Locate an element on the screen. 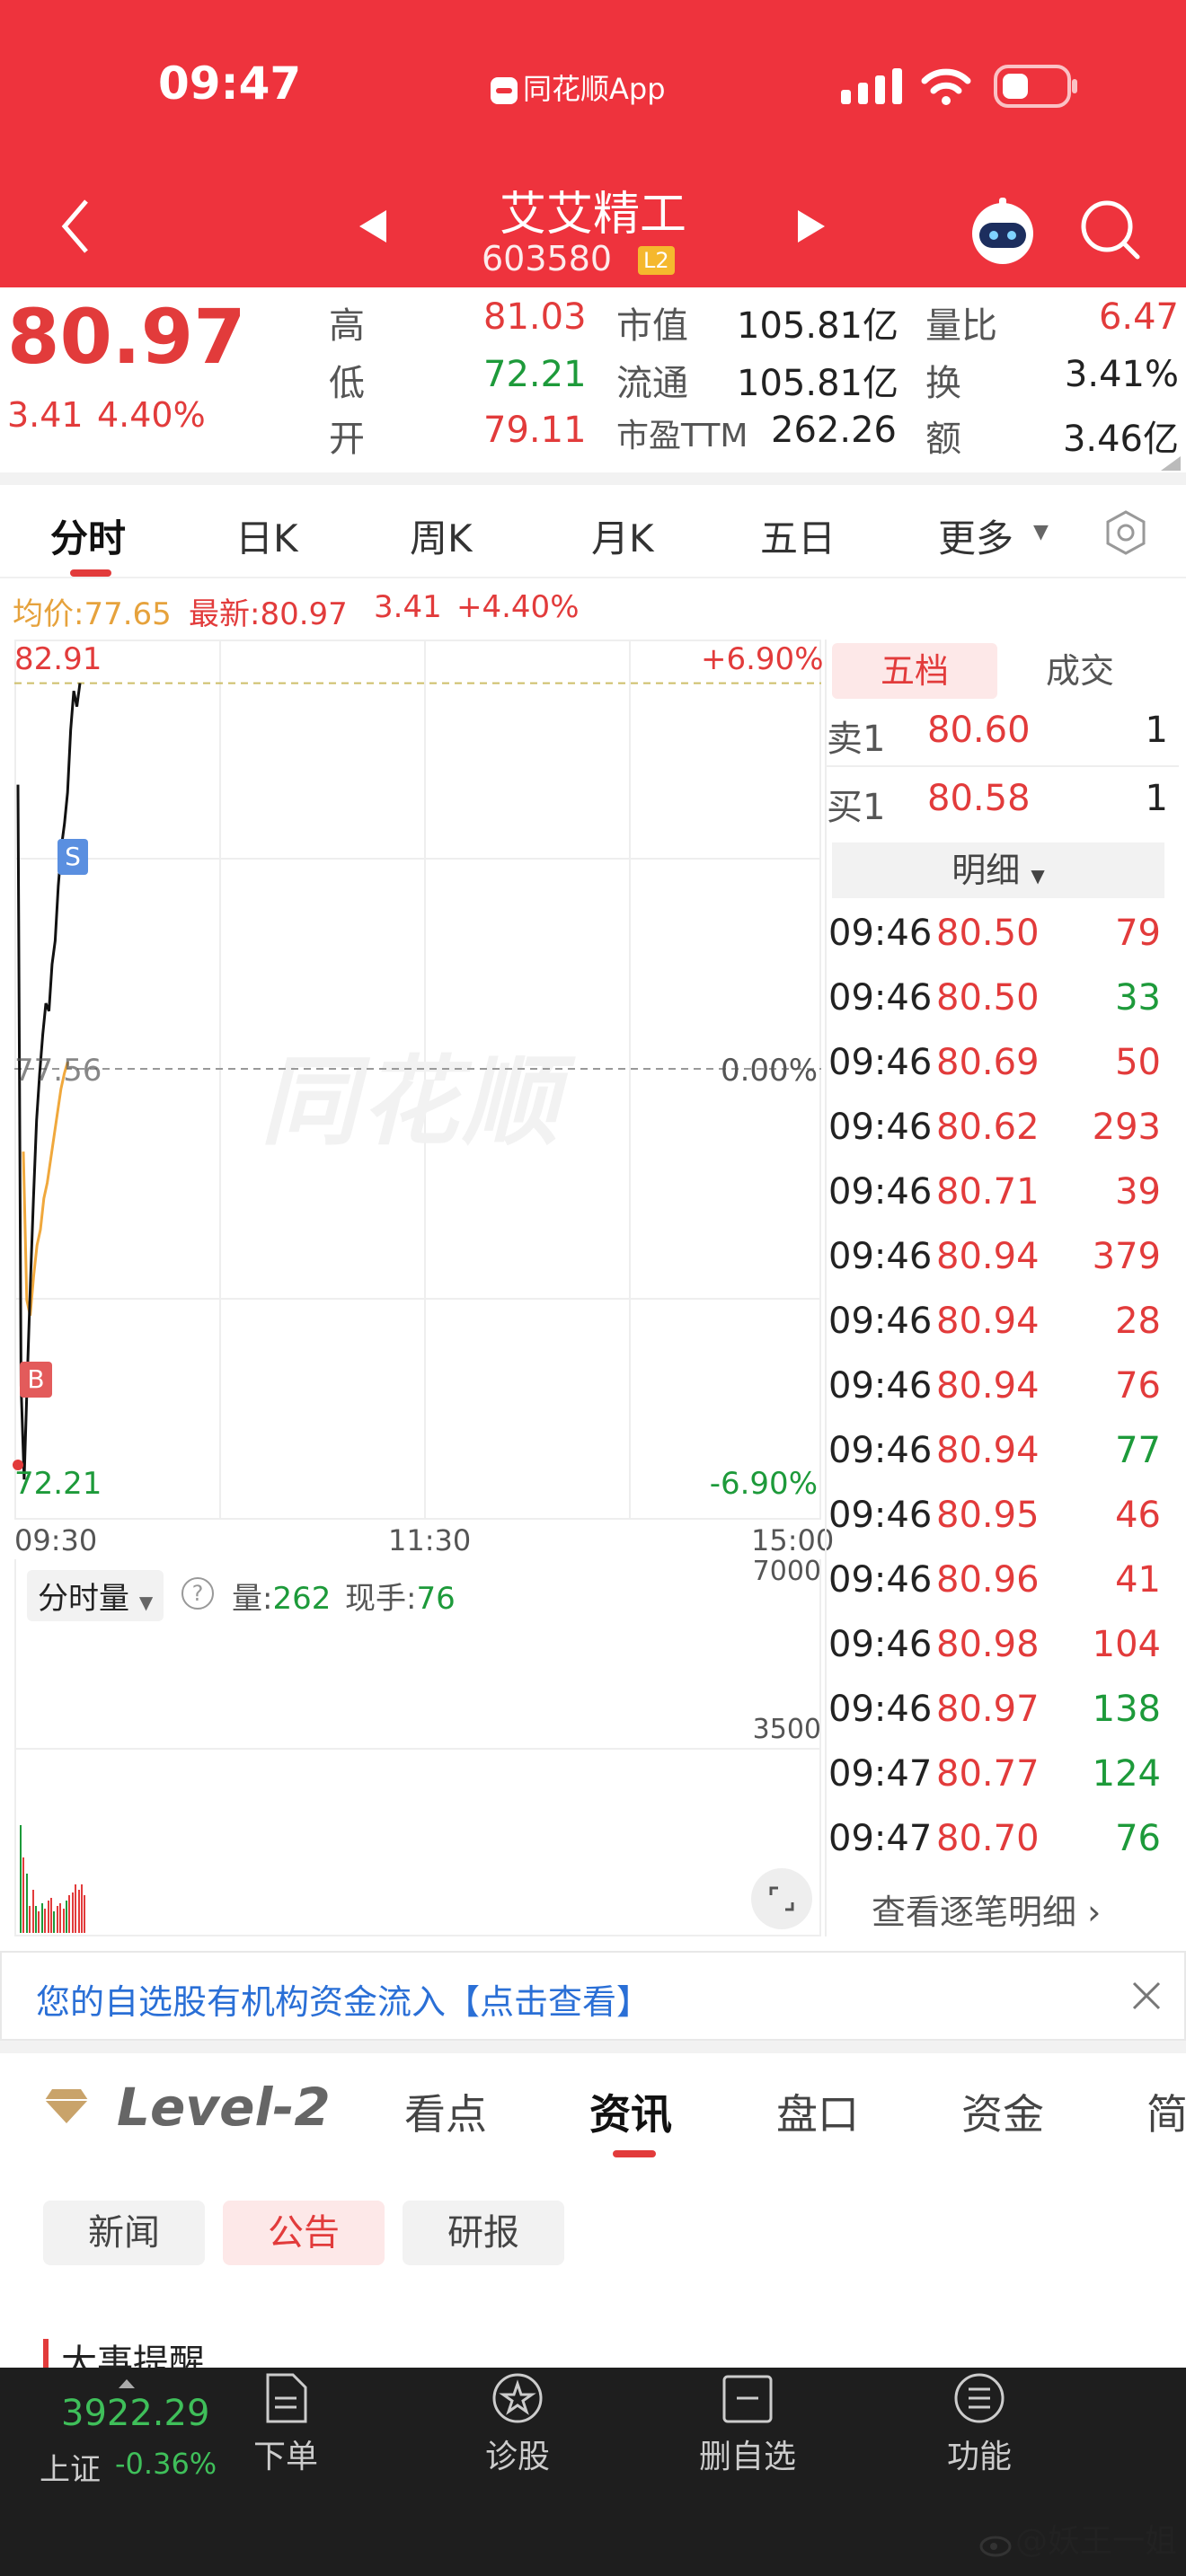 This screenshot has height=2576, width=1186. nav-label: 下单 is located at coordinates (285, 2457).